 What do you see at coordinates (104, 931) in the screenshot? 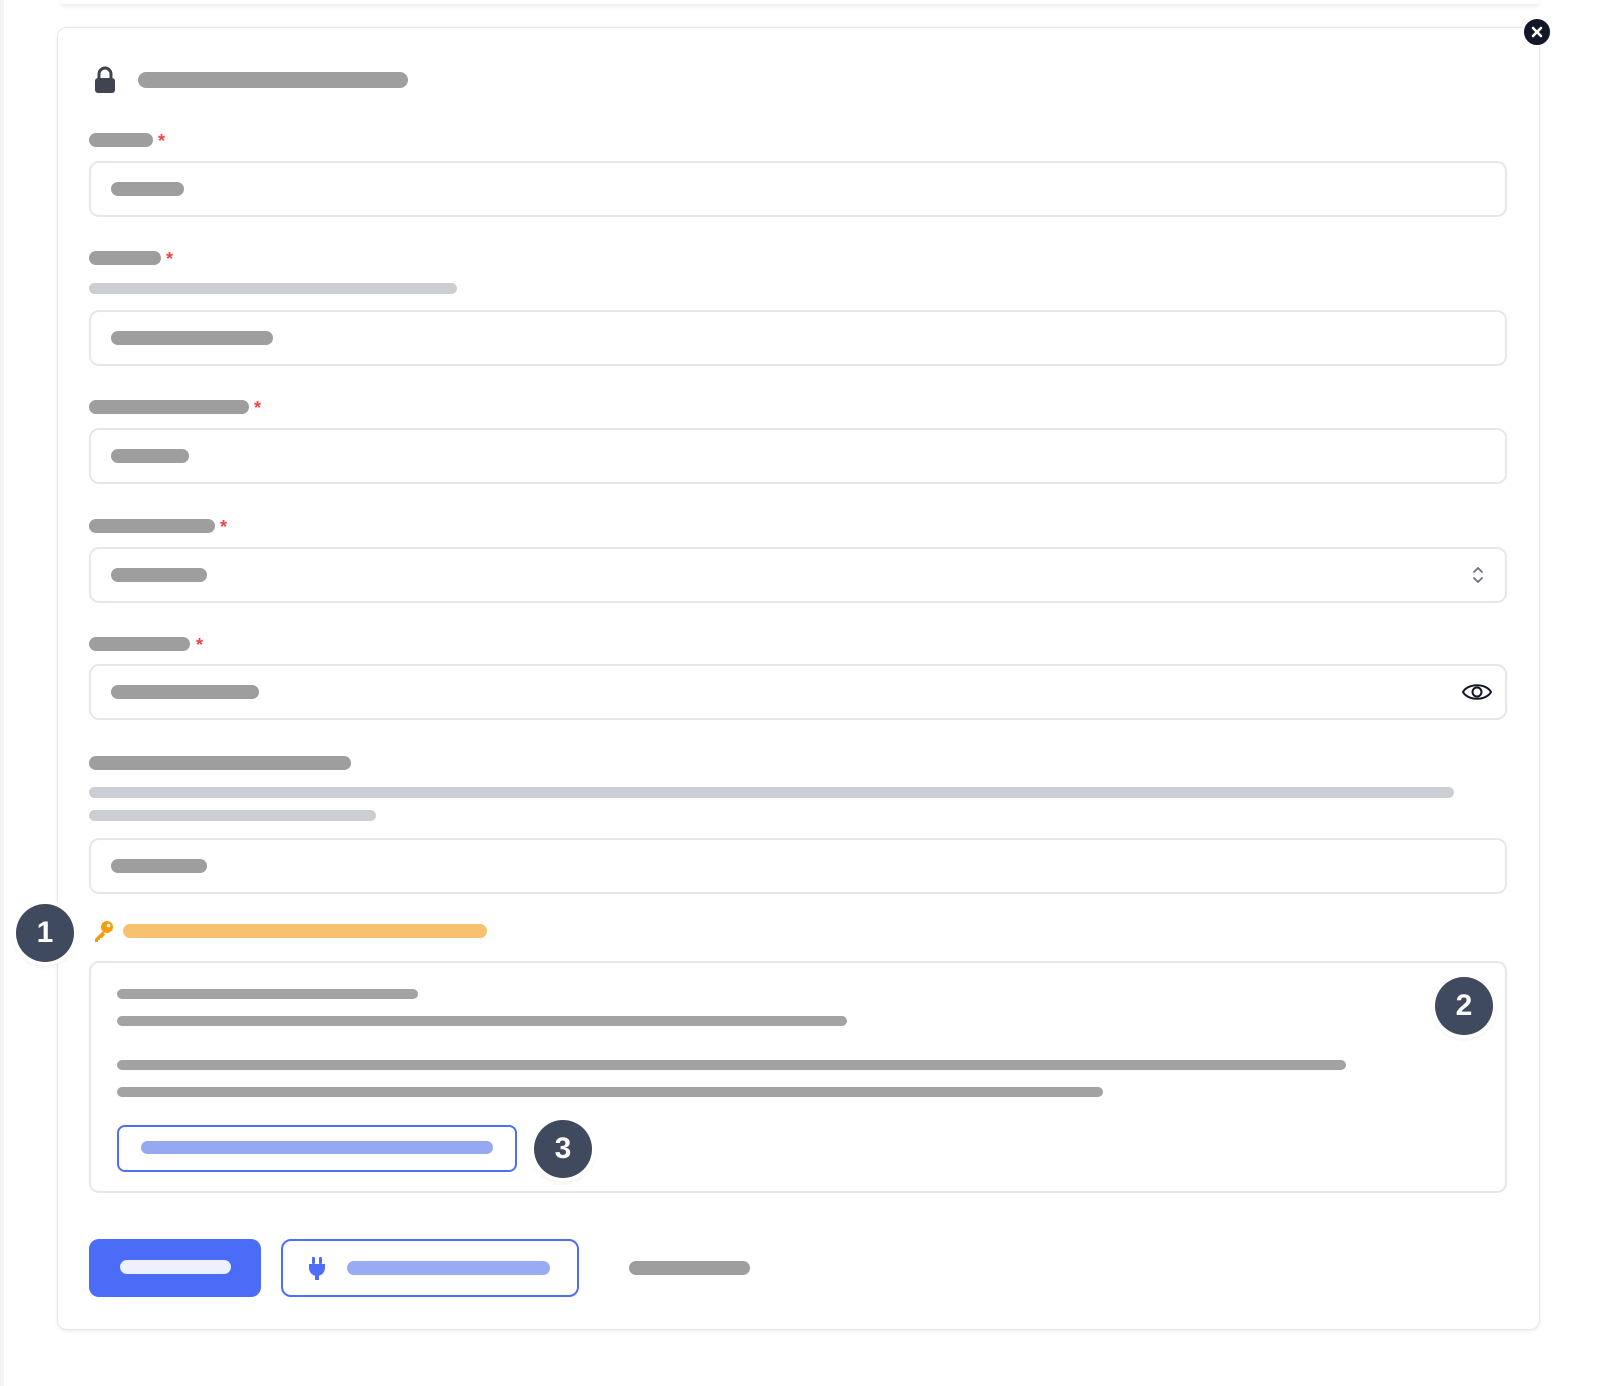
I see `key-icon` at bounding box center [104, 931].